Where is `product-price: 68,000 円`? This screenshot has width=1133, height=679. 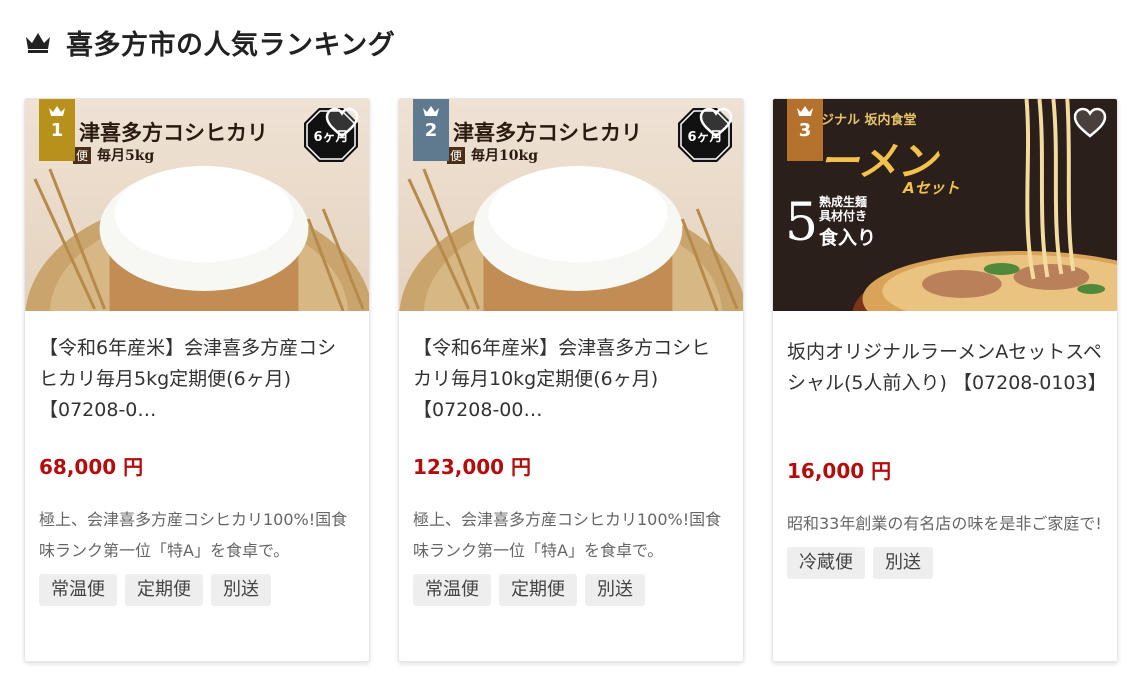 product-price: 68,000 円 is located at coordinates (91, 467).